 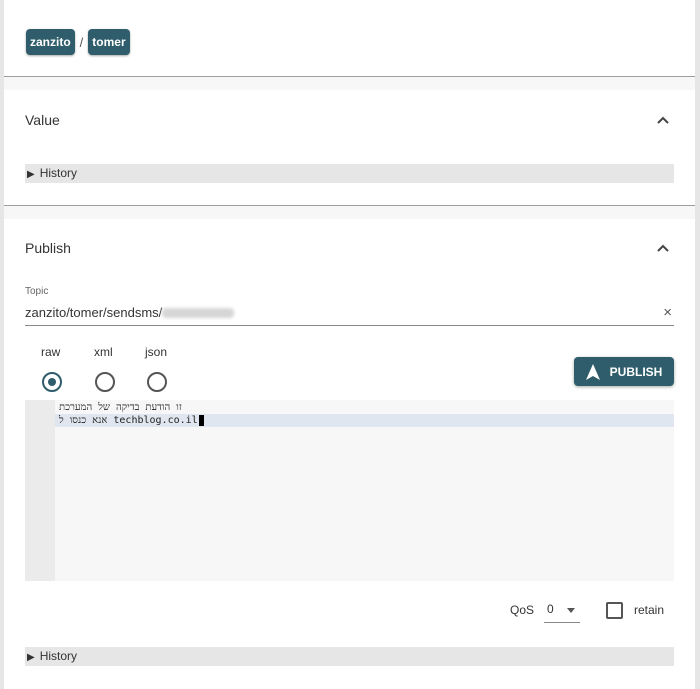 I want to click on publish-history-label: History, so click(x=58, y=656).